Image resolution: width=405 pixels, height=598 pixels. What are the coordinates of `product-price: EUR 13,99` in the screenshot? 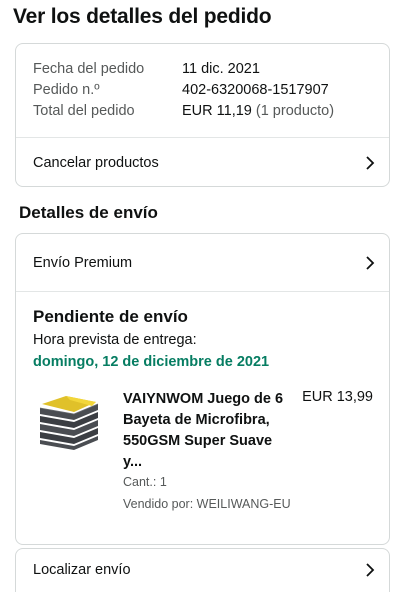 It's located at (337, 397).